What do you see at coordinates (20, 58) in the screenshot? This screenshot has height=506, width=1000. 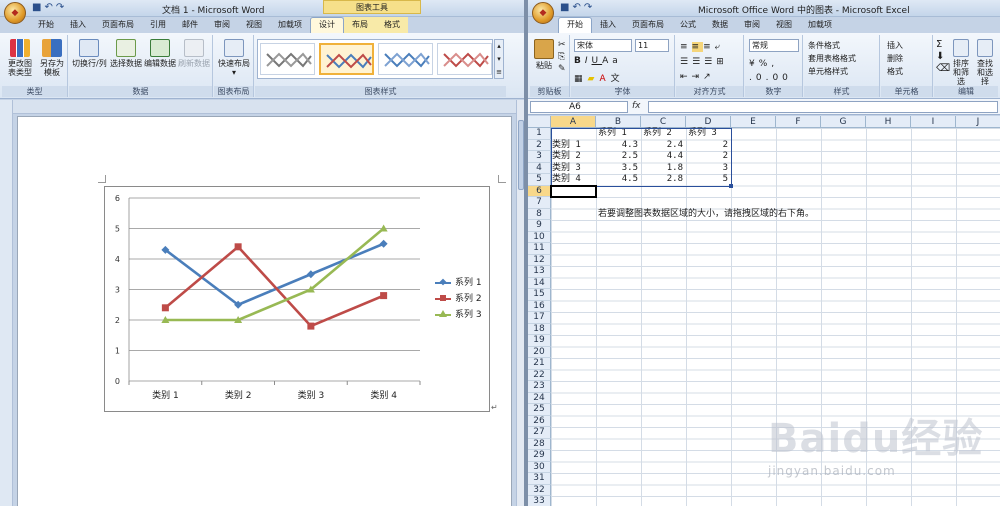 I see `change-chart-type-button: 更改图表类型` at bounding box center [20, 58].